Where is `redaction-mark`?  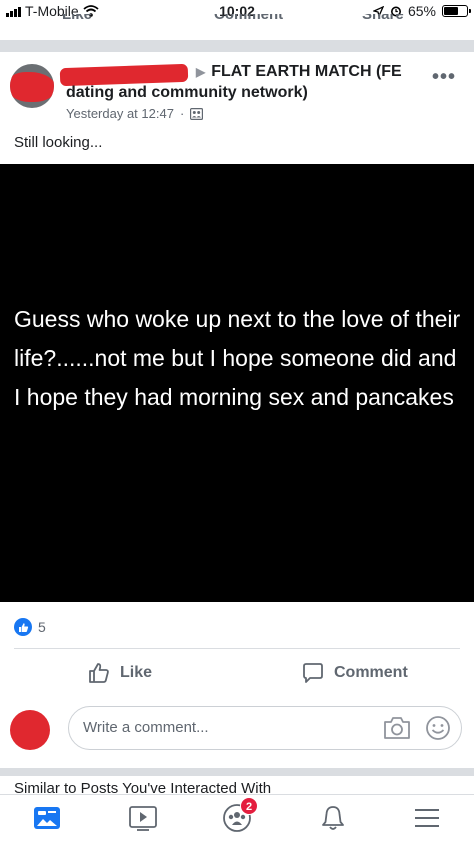
redaction-mark is located at coordinates (32, 87).